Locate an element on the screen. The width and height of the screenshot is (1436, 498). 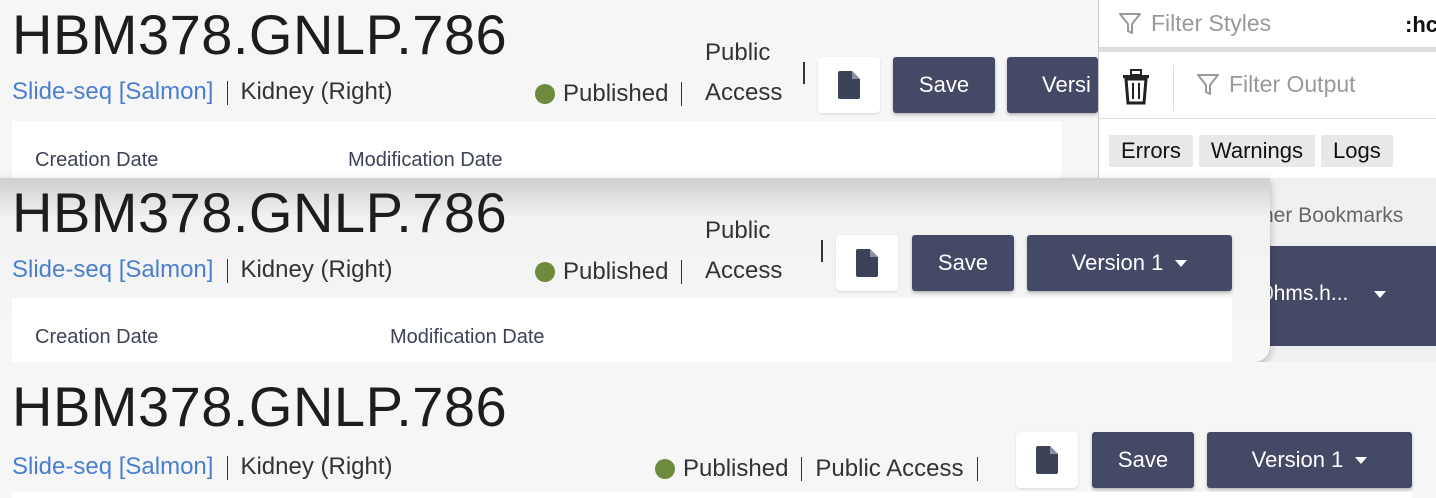
styles-filter-bar: Filter Styles :hc is located at coordinates (1267, 26).